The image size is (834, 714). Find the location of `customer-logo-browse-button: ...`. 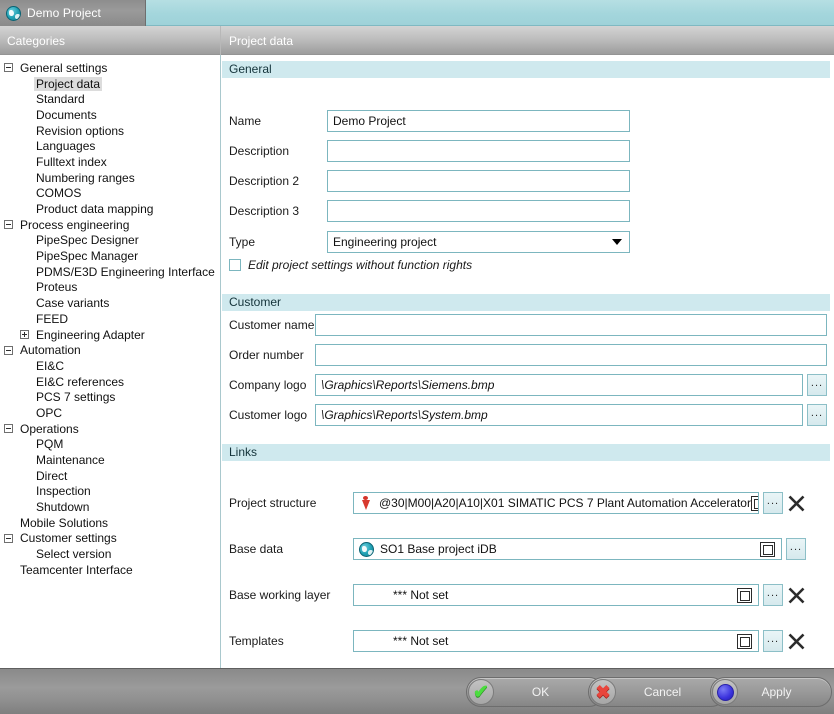

customer-logo-browse-button: ... is located at coordinates (817, 415).